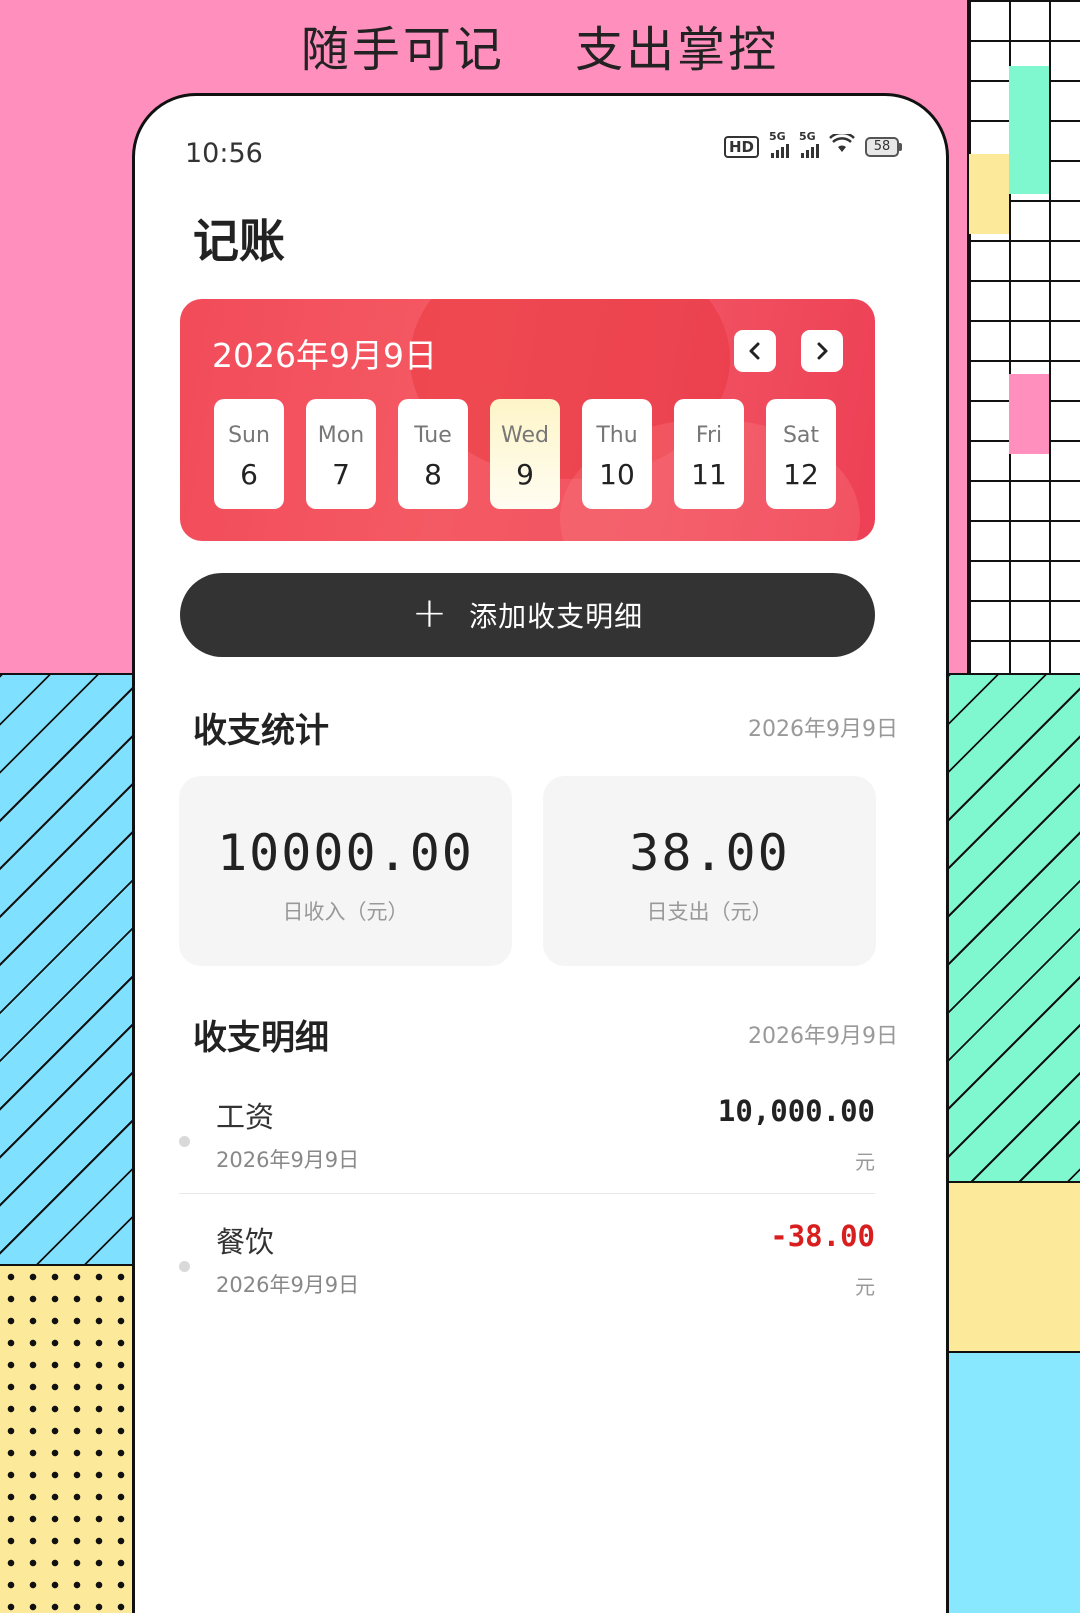 This screenshot has width=1080, height=1613. What do you see at coordinates (1029, 130) in the screenshot?
I see `grid-cell-mint` at bounding box center [1029, 130].